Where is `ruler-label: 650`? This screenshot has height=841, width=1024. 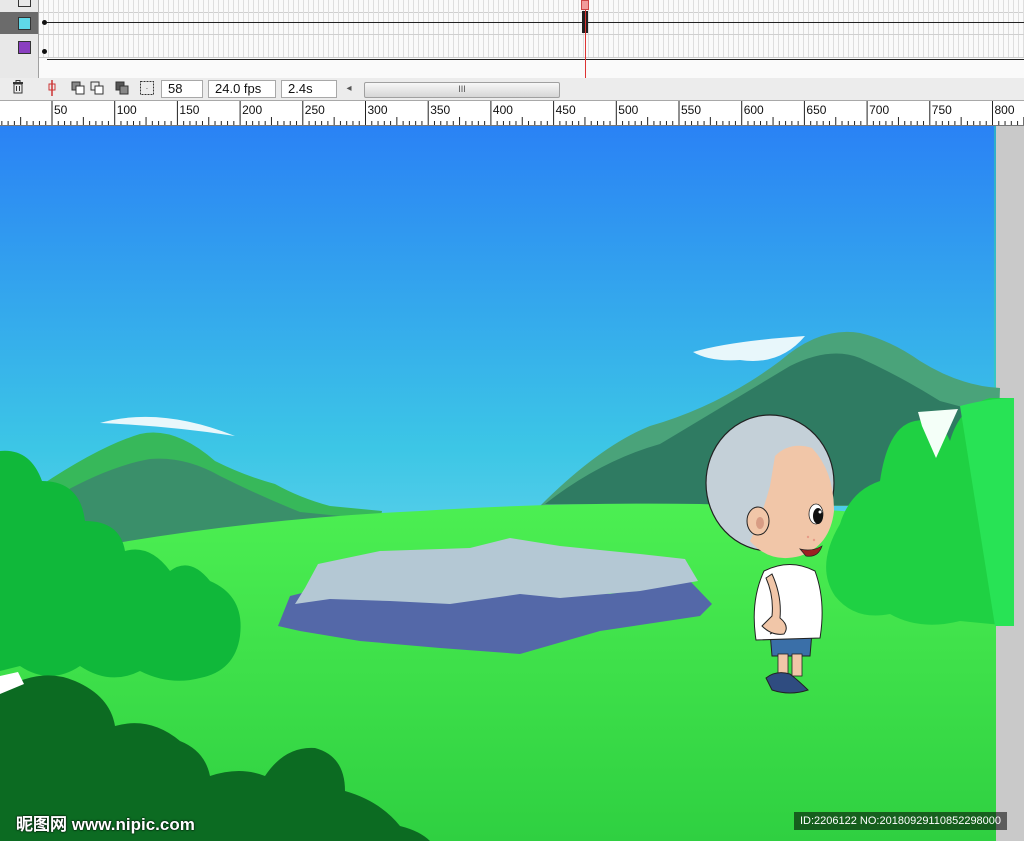 ruler-label: 650 is located at coordinates (816, 110).